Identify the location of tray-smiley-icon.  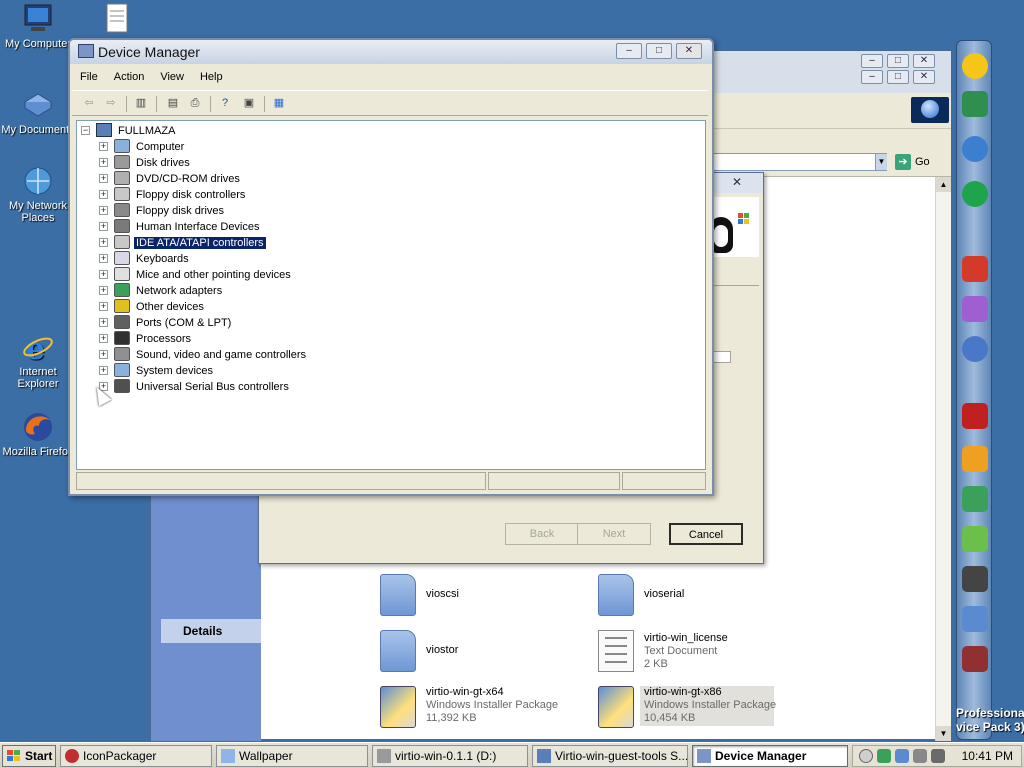
(866, 756).